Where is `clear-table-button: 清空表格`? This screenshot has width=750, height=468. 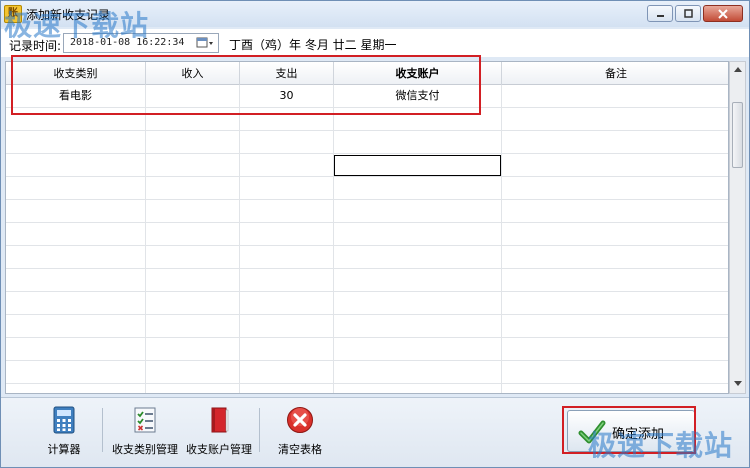
clear-table-button: 清空表格 is located at coordinates (300, 431).